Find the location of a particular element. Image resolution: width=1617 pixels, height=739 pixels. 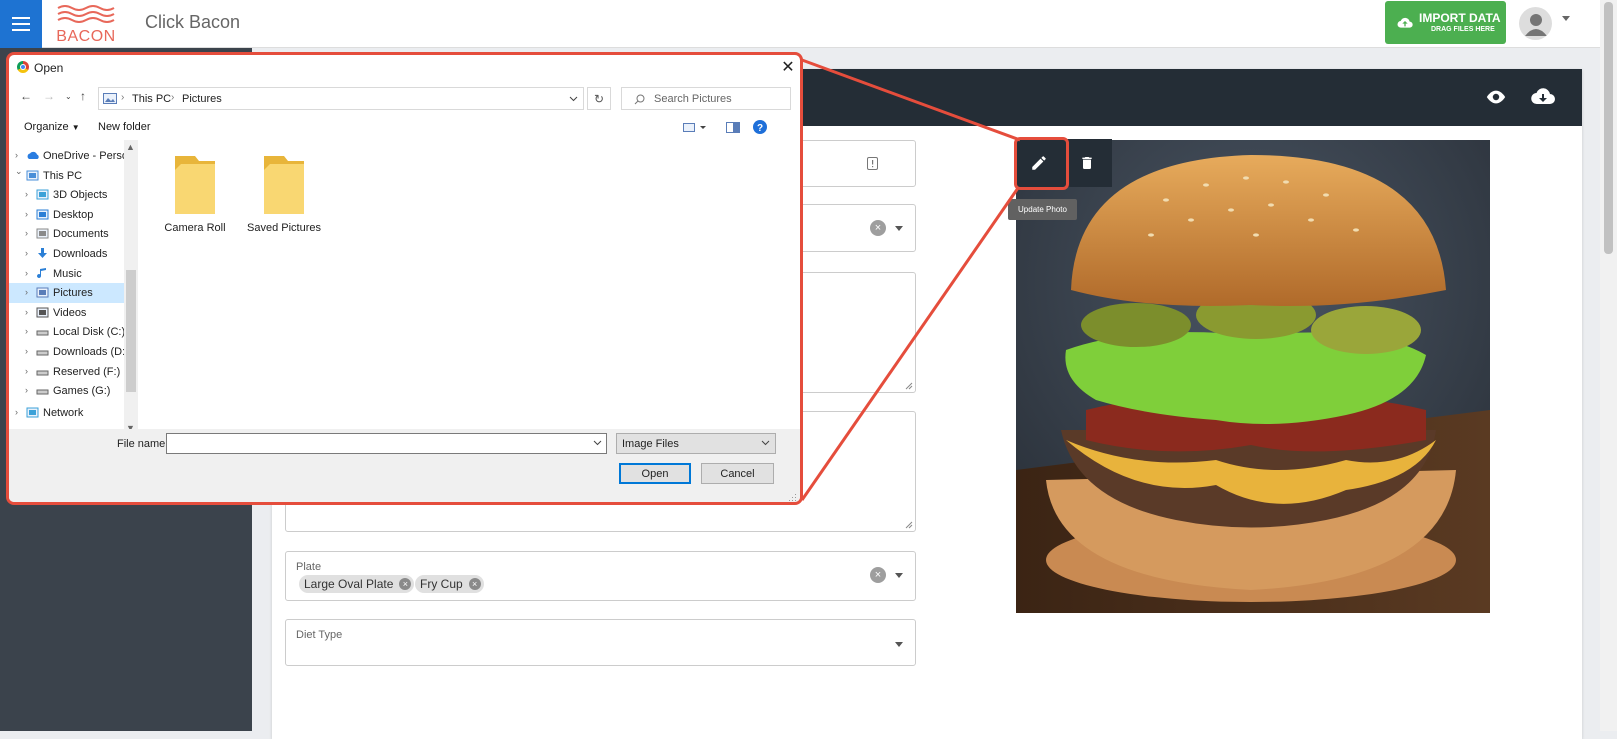

close-icon: ✕ is located at coordinates (788, 67).